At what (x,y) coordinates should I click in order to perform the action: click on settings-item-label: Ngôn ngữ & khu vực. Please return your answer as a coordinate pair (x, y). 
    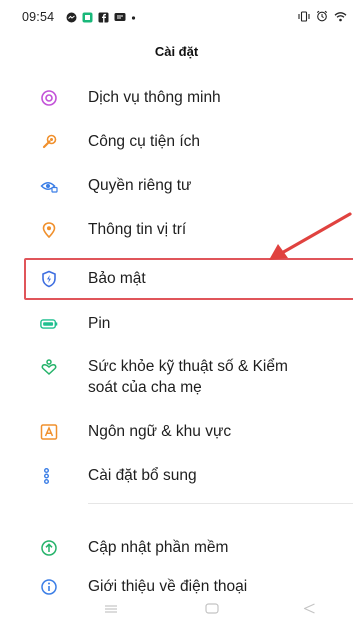
    Looking at the image, I should click on (160, 431).